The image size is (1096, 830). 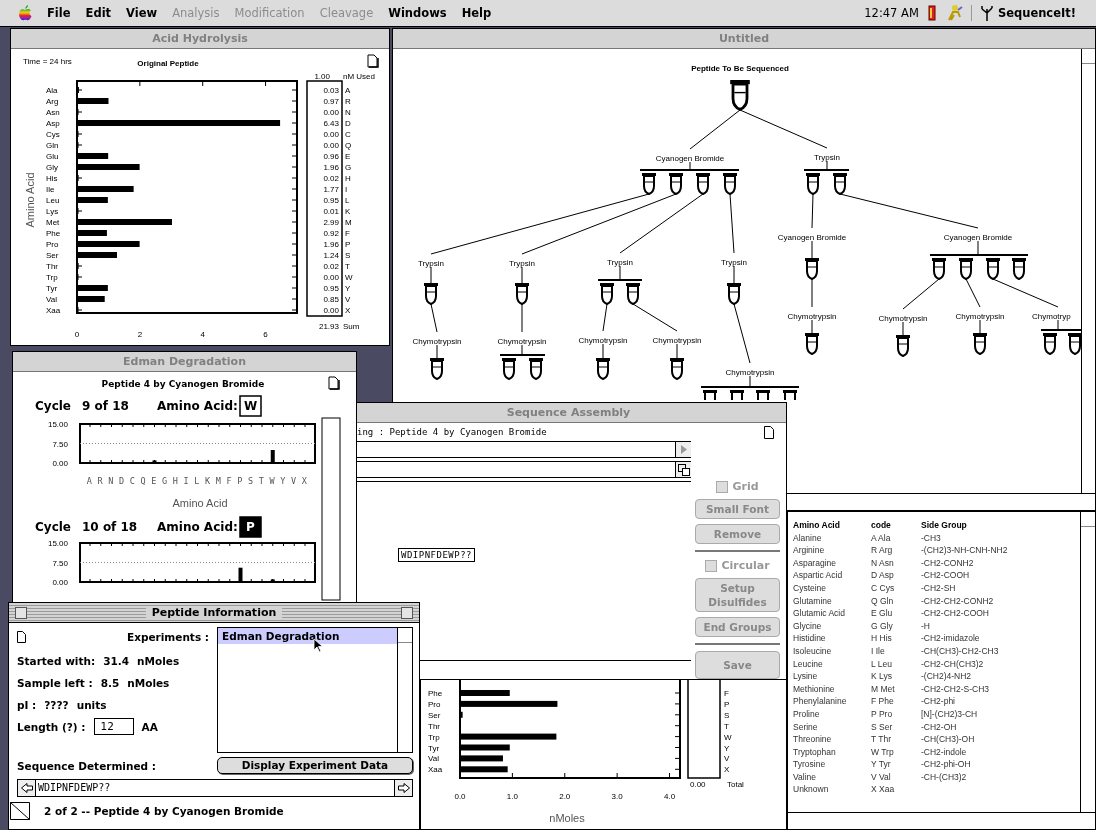 I want to click on menu-item: Windows, so click(x=417, y=13).